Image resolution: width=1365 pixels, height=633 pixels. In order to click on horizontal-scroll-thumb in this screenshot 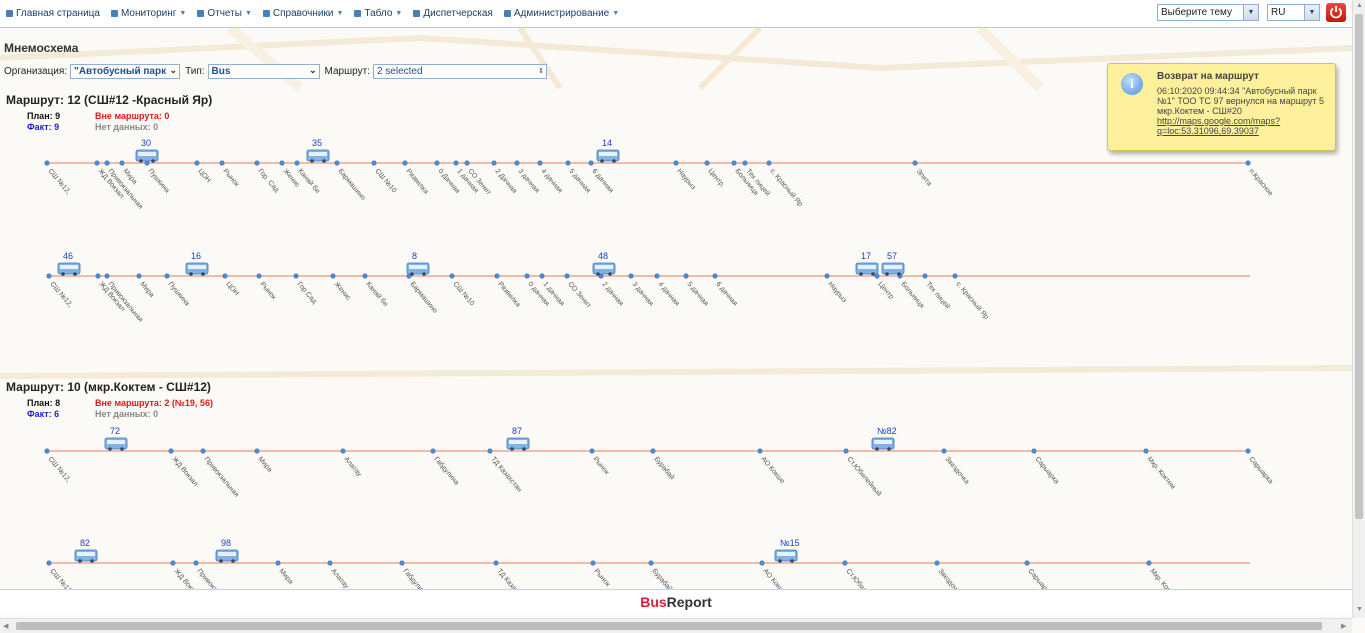, I will do `click(669, 626)`.